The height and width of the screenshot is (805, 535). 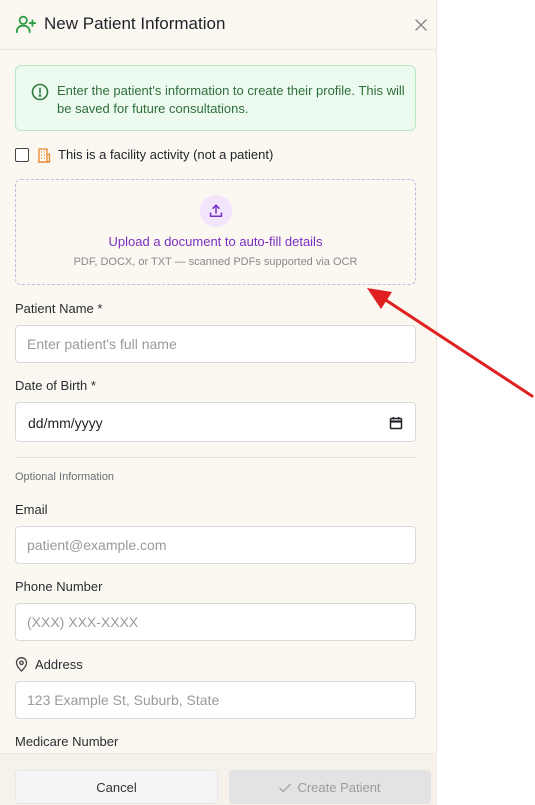 I want to click on check-icon, so click(x=285, y=787).